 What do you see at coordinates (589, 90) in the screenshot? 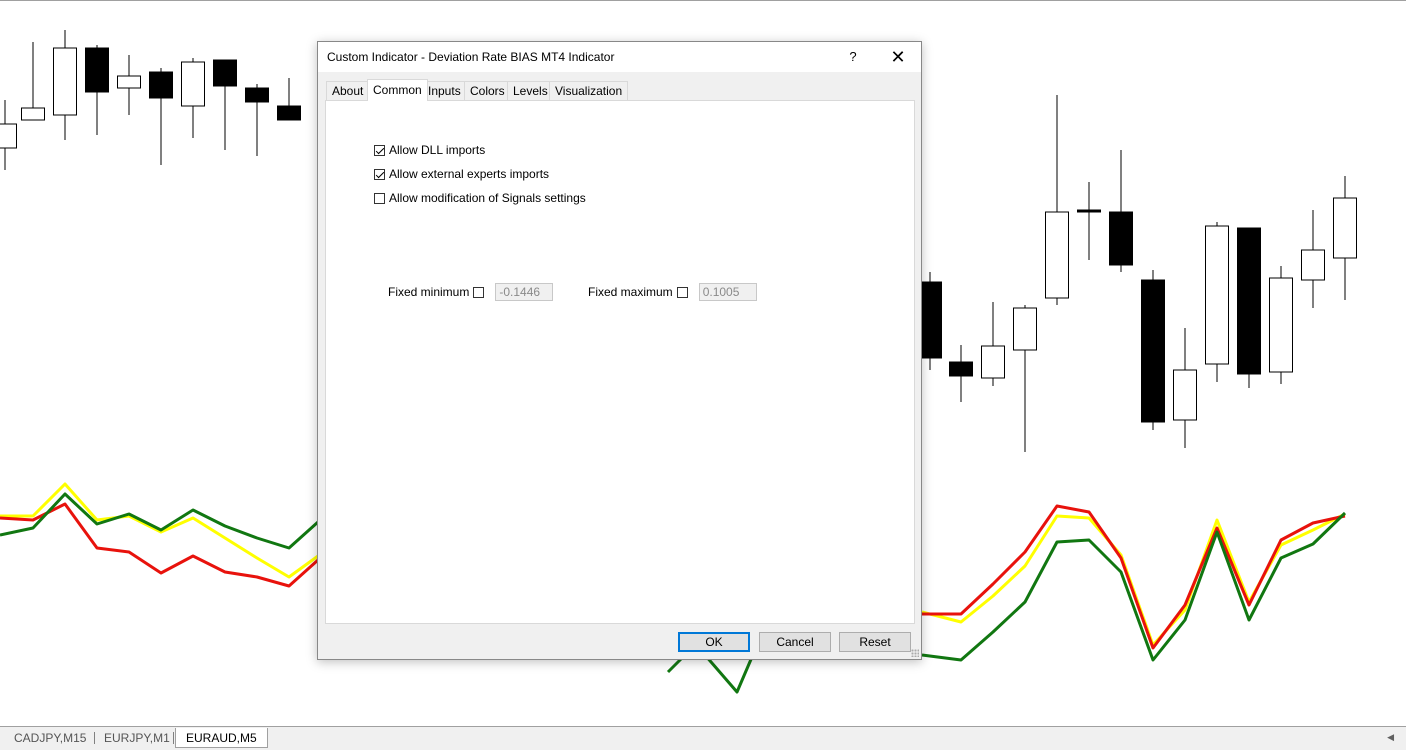
I see `tab-visualization: Visualization` at bounding box center [589, 90].